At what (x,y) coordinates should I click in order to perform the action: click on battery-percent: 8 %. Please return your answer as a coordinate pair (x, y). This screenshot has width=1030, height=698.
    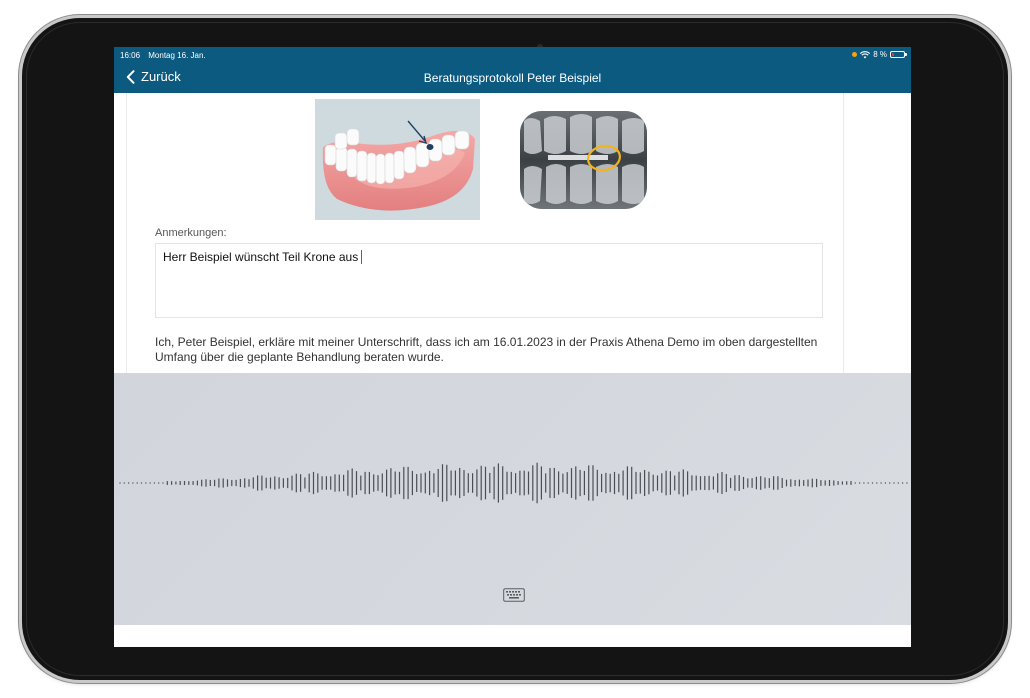
    Looking at the image, I should click on (880, 54).